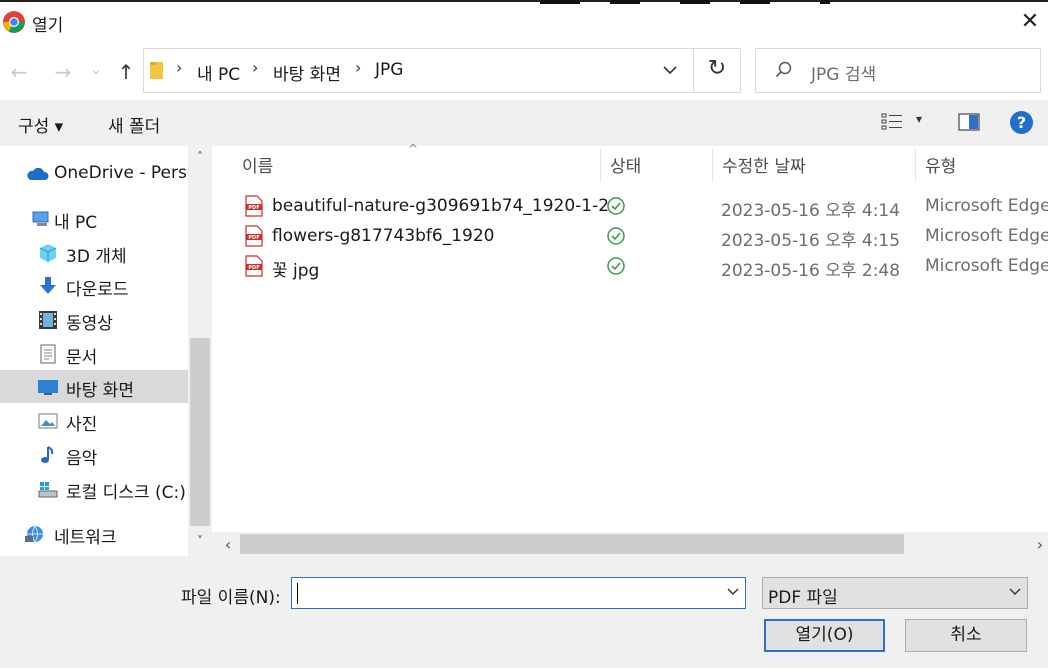  I want to click on file-type: Microsoft Edge PDF, so click(986, 266).